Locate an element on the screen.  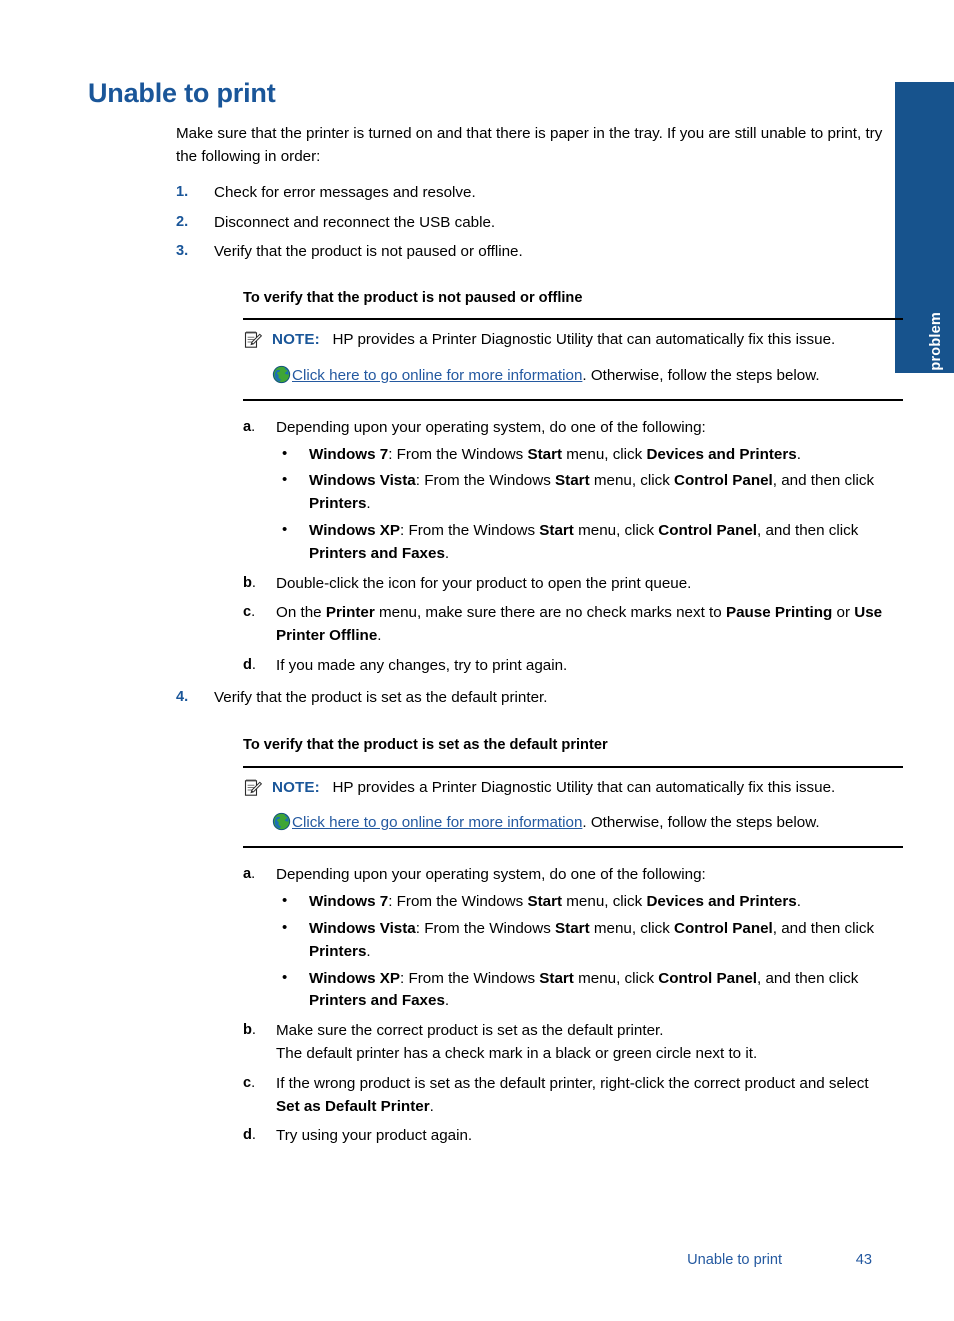
footer-title: Unable to print is located at coordinates (734, 1260).